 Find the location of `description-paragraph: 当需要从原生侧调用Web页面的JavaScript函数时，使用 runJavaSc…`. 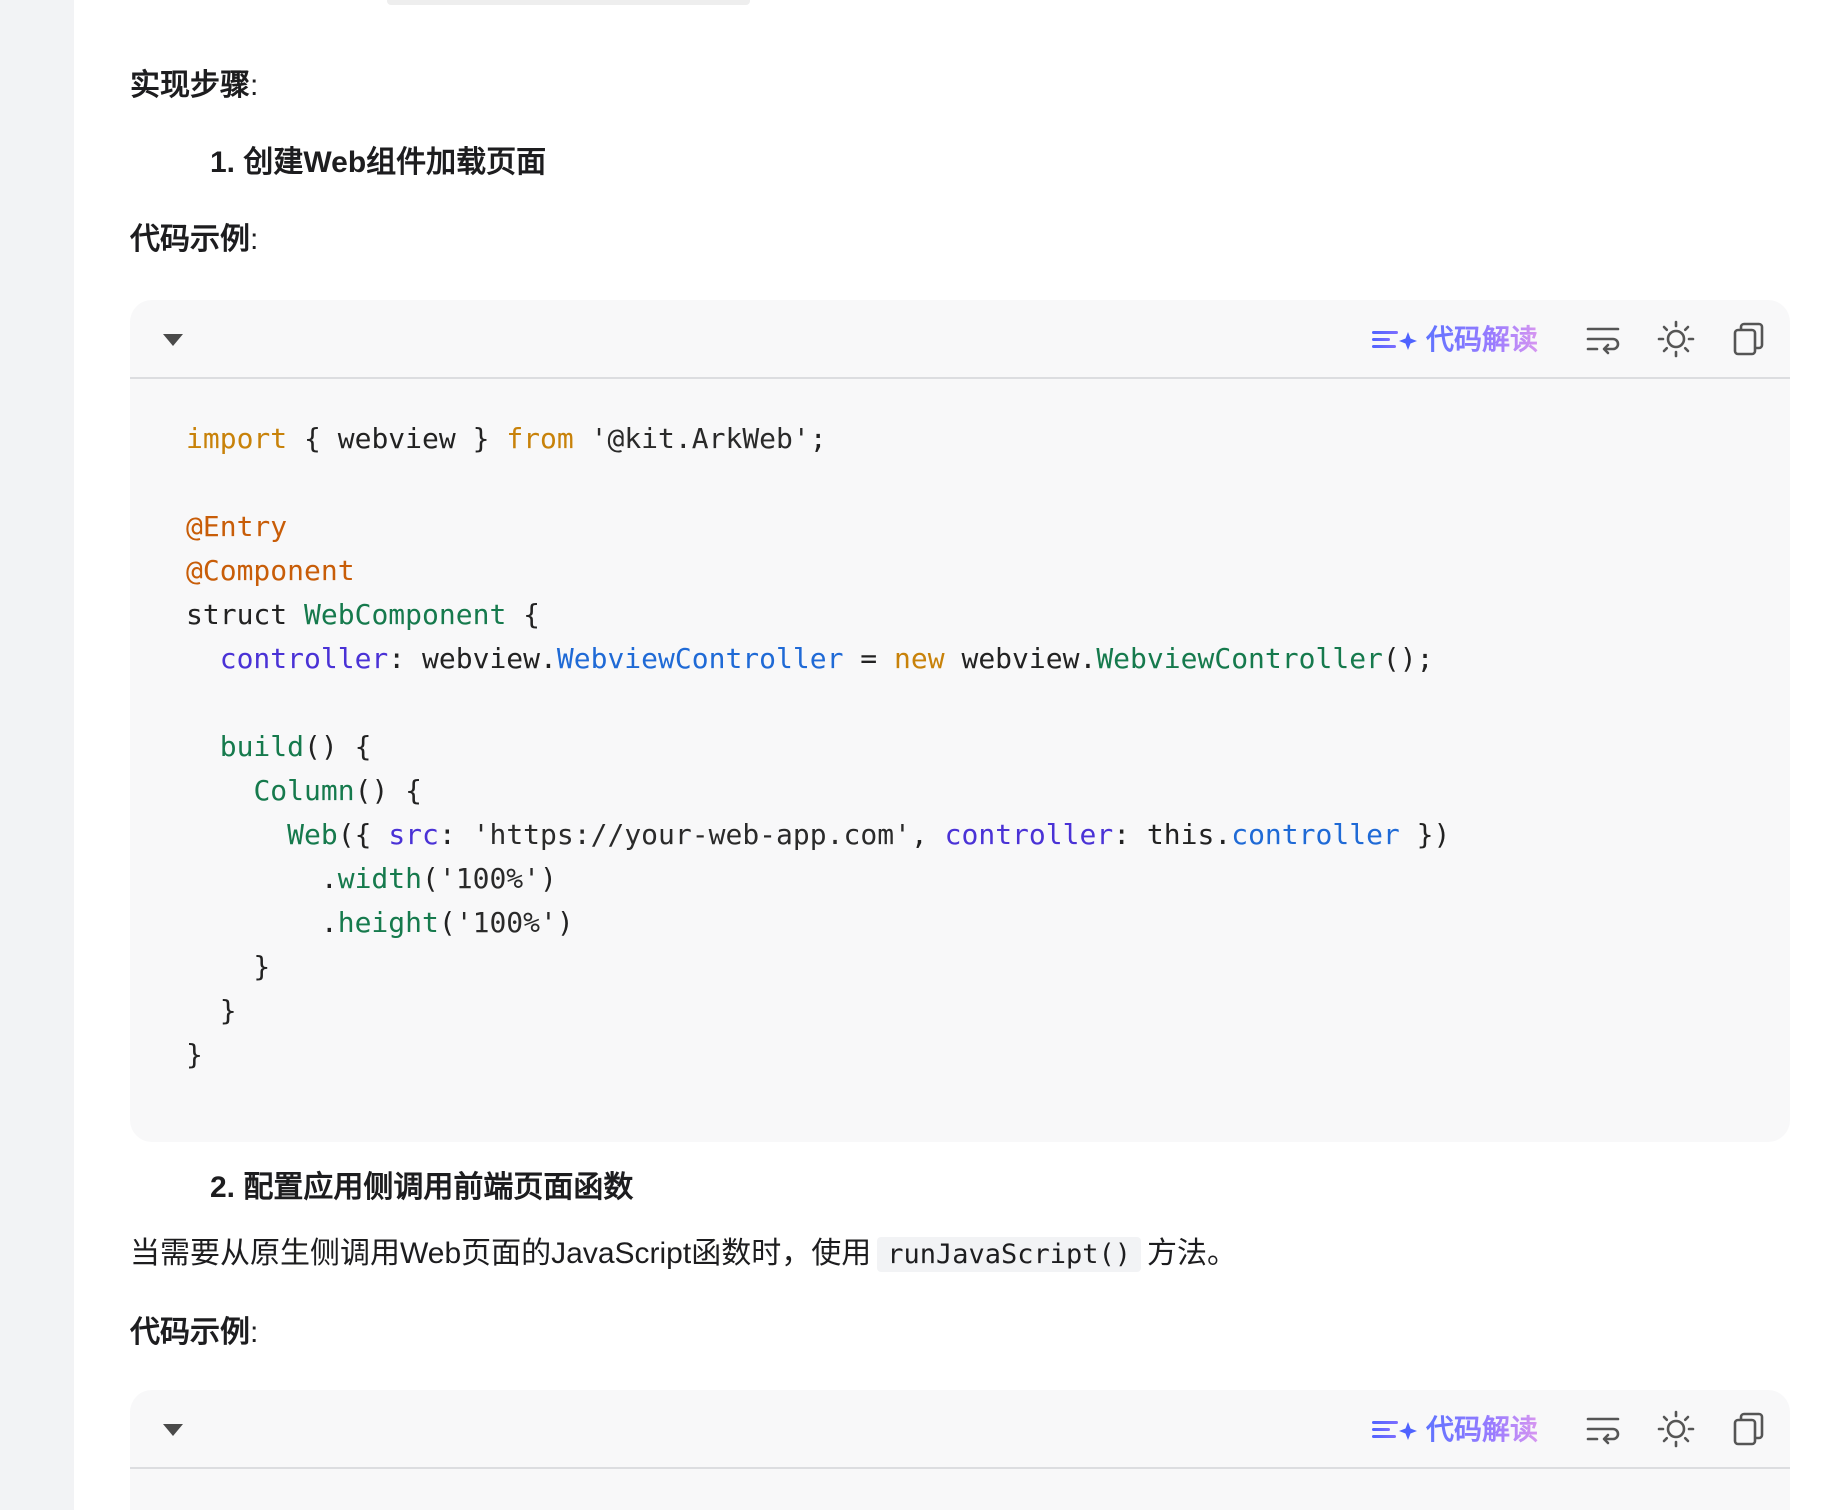

description-paragraph: 当需要从原生侧调用Web页面的JavaScript函数时，使用 runJavaSc… is located at coordinates (683, 1254).